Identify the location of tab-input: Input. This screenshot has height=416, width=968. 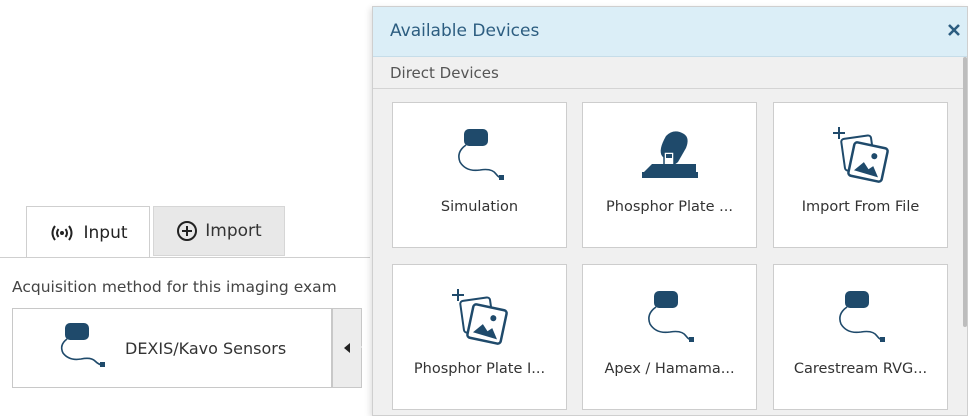
(88, 232).